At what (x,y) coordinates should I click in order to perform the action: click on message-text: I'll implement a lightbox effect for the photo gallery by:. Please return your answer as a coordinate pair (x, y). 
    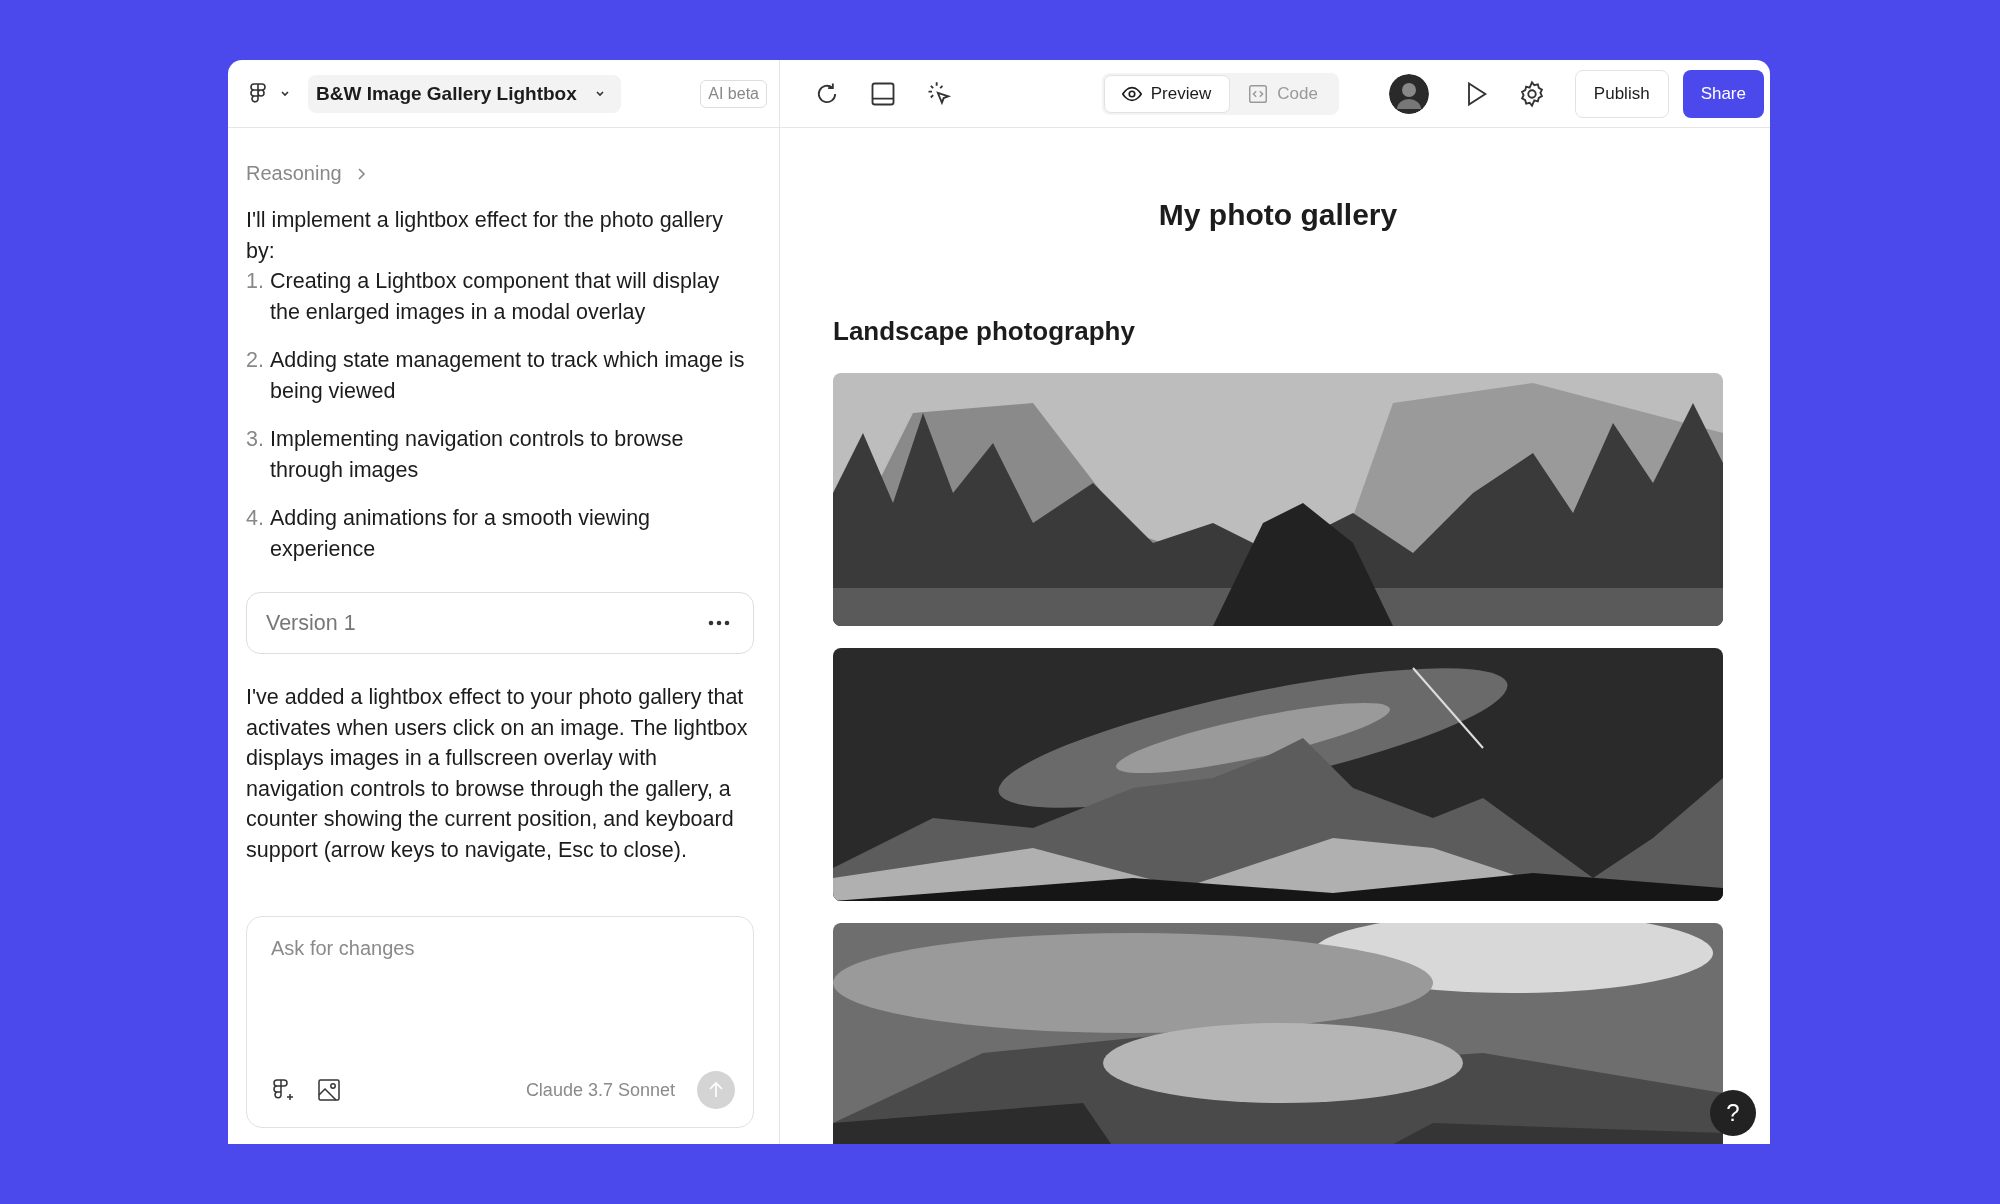
    Looking at the image, I should click on (485, 236).